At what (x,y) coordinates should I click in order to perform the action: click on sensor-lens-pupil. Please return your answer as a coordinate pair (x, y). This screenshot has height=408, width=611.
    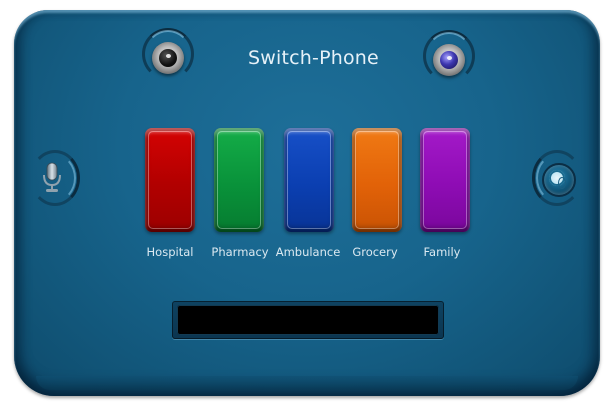
    Looking at the image, I should click on (449, 60).